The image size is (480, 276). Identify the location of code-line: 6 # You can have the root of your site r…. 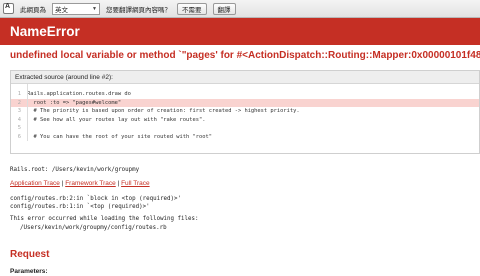
(245, 137).